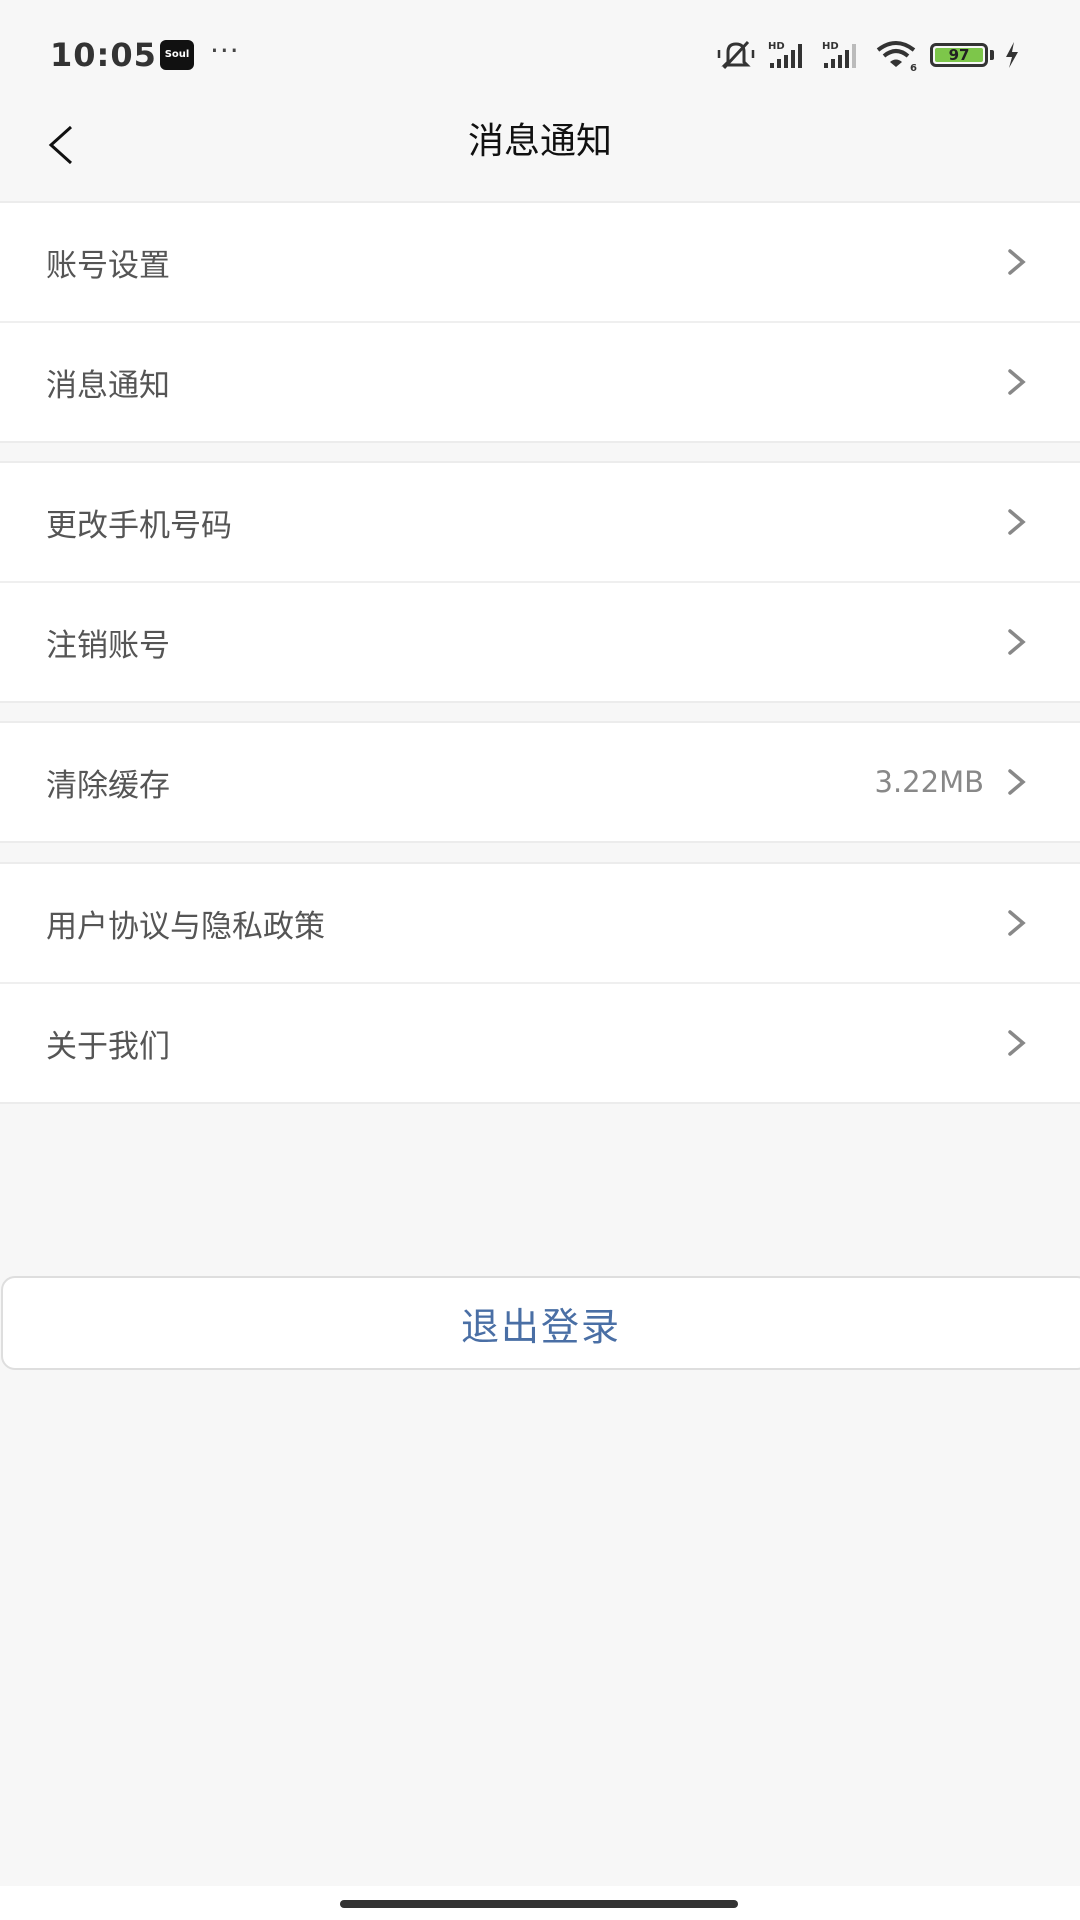 The width and height of the screenshot is (1080, 1920). Describe the element at coordinates (225, 50) in the screenshot. I see `more-notifications-icon: ···` at that location.